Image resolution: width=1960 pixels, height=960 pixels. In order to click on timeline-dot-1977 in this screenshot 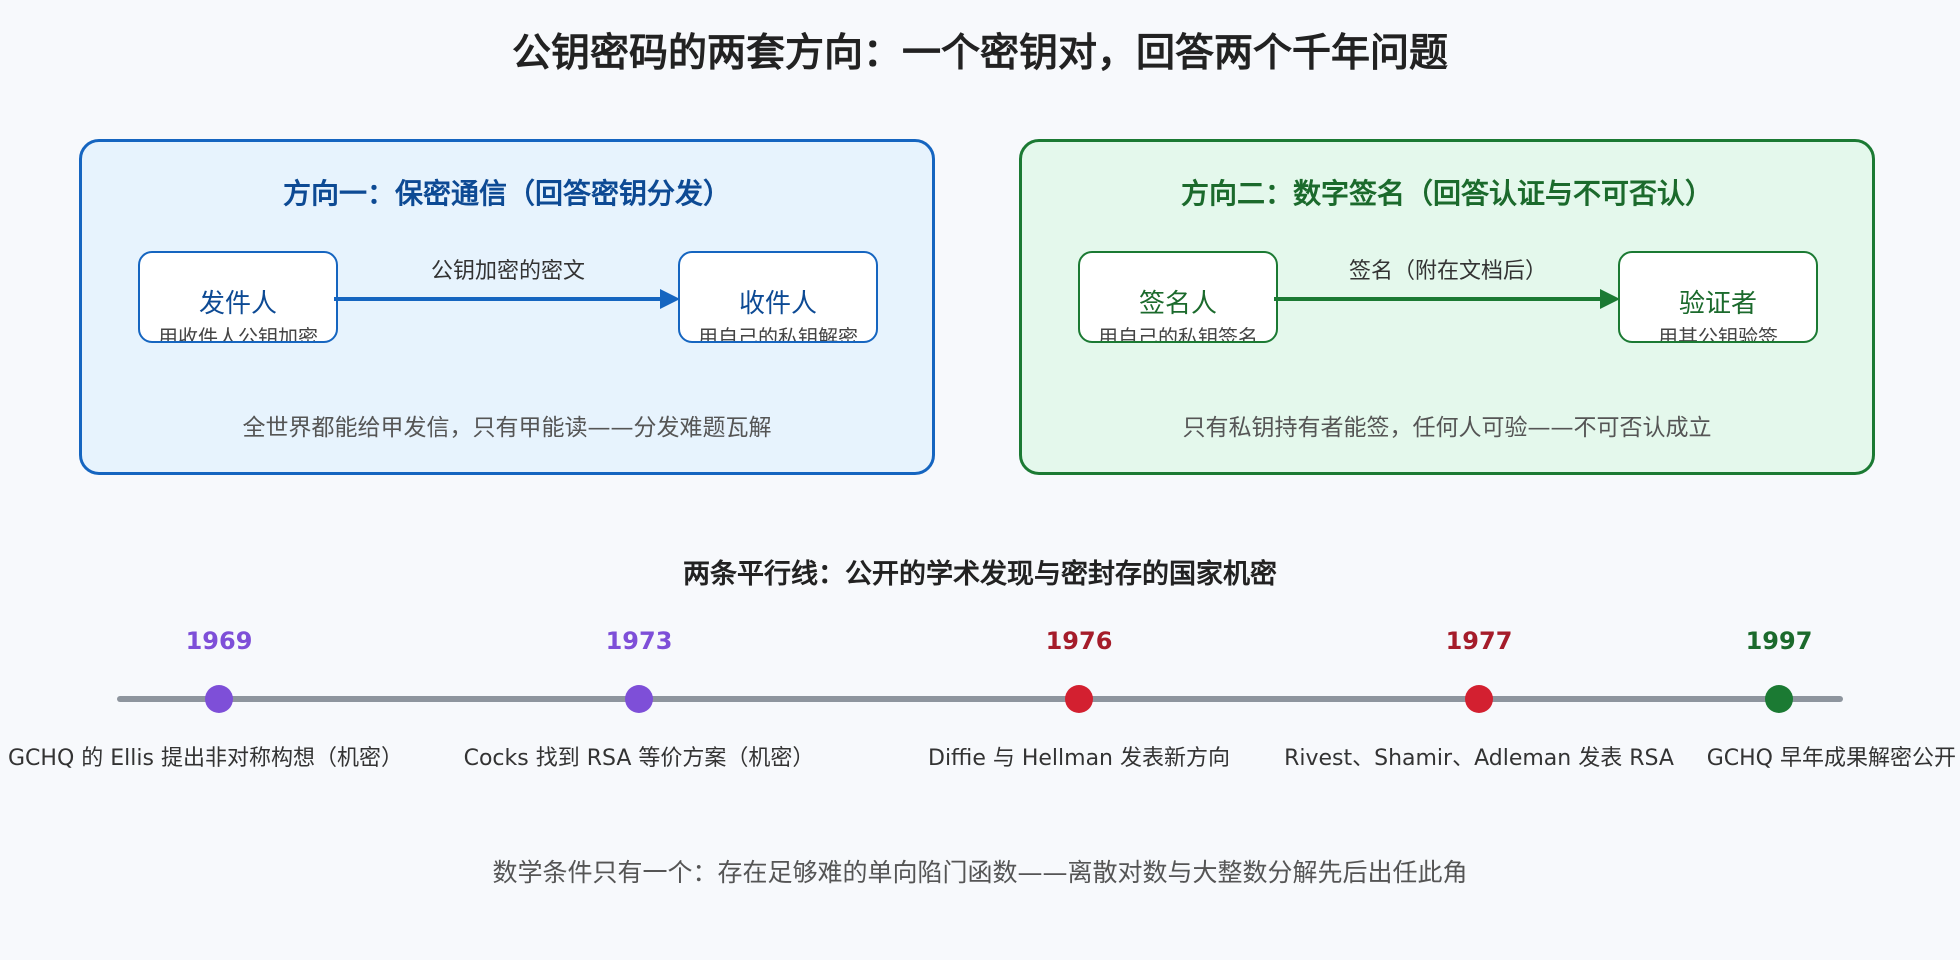, I will do `click(1479, 699)`.